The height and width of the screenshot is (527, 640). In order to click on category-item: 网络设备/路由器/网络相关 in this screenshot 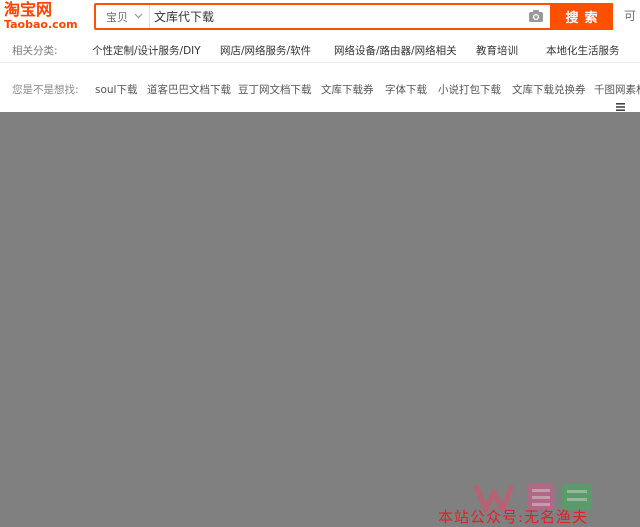, I will do `click(395, 50)`.